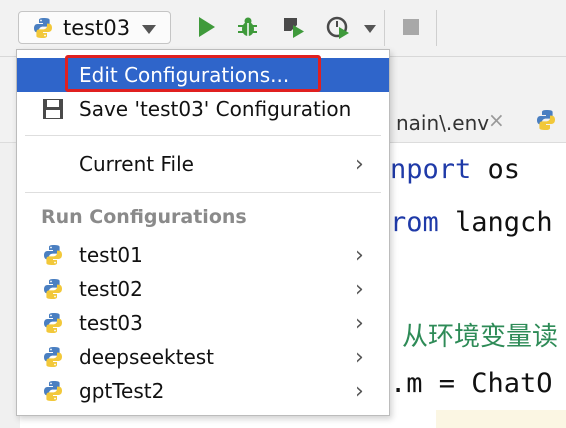 The width and height of the screenshot is (566, 428). Describe the element at coordinates (147, 357) in the screenshot. I see `run-configuration-label: deepseektest` at that location.